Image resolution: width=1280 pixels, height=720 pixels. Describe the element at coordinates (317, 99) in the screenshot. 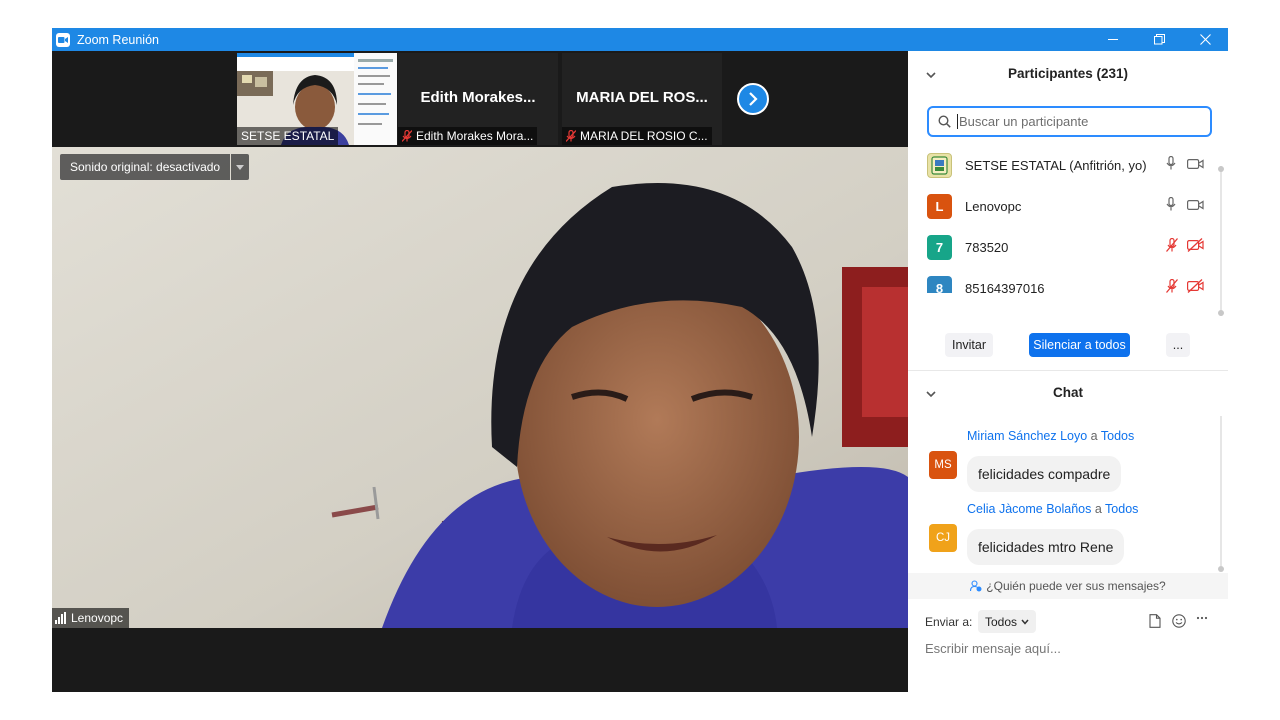

I see `video-thumbnail: SETSE ESTATAL` at that location.